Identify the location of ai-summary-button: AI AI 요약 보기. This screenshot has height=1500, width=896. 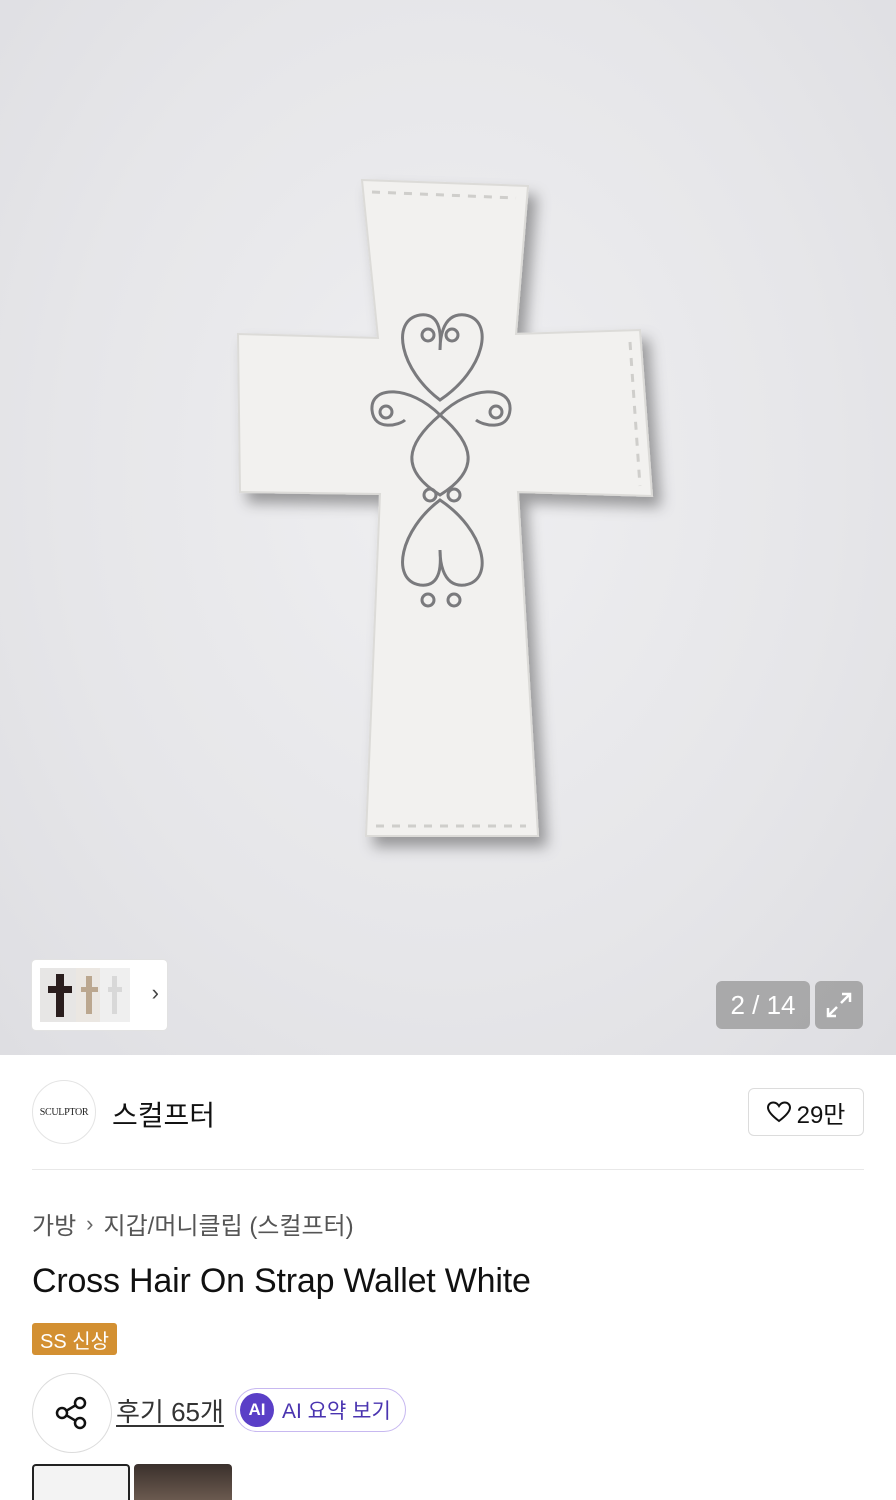
(320, 1410).